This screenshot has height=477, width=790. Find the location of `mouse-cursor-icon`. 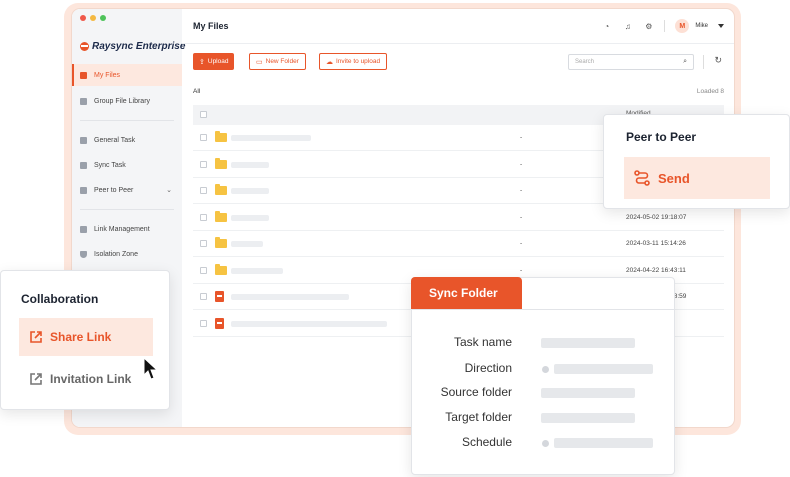

mouse-cursor-icon is located at coordinates (151, 368).